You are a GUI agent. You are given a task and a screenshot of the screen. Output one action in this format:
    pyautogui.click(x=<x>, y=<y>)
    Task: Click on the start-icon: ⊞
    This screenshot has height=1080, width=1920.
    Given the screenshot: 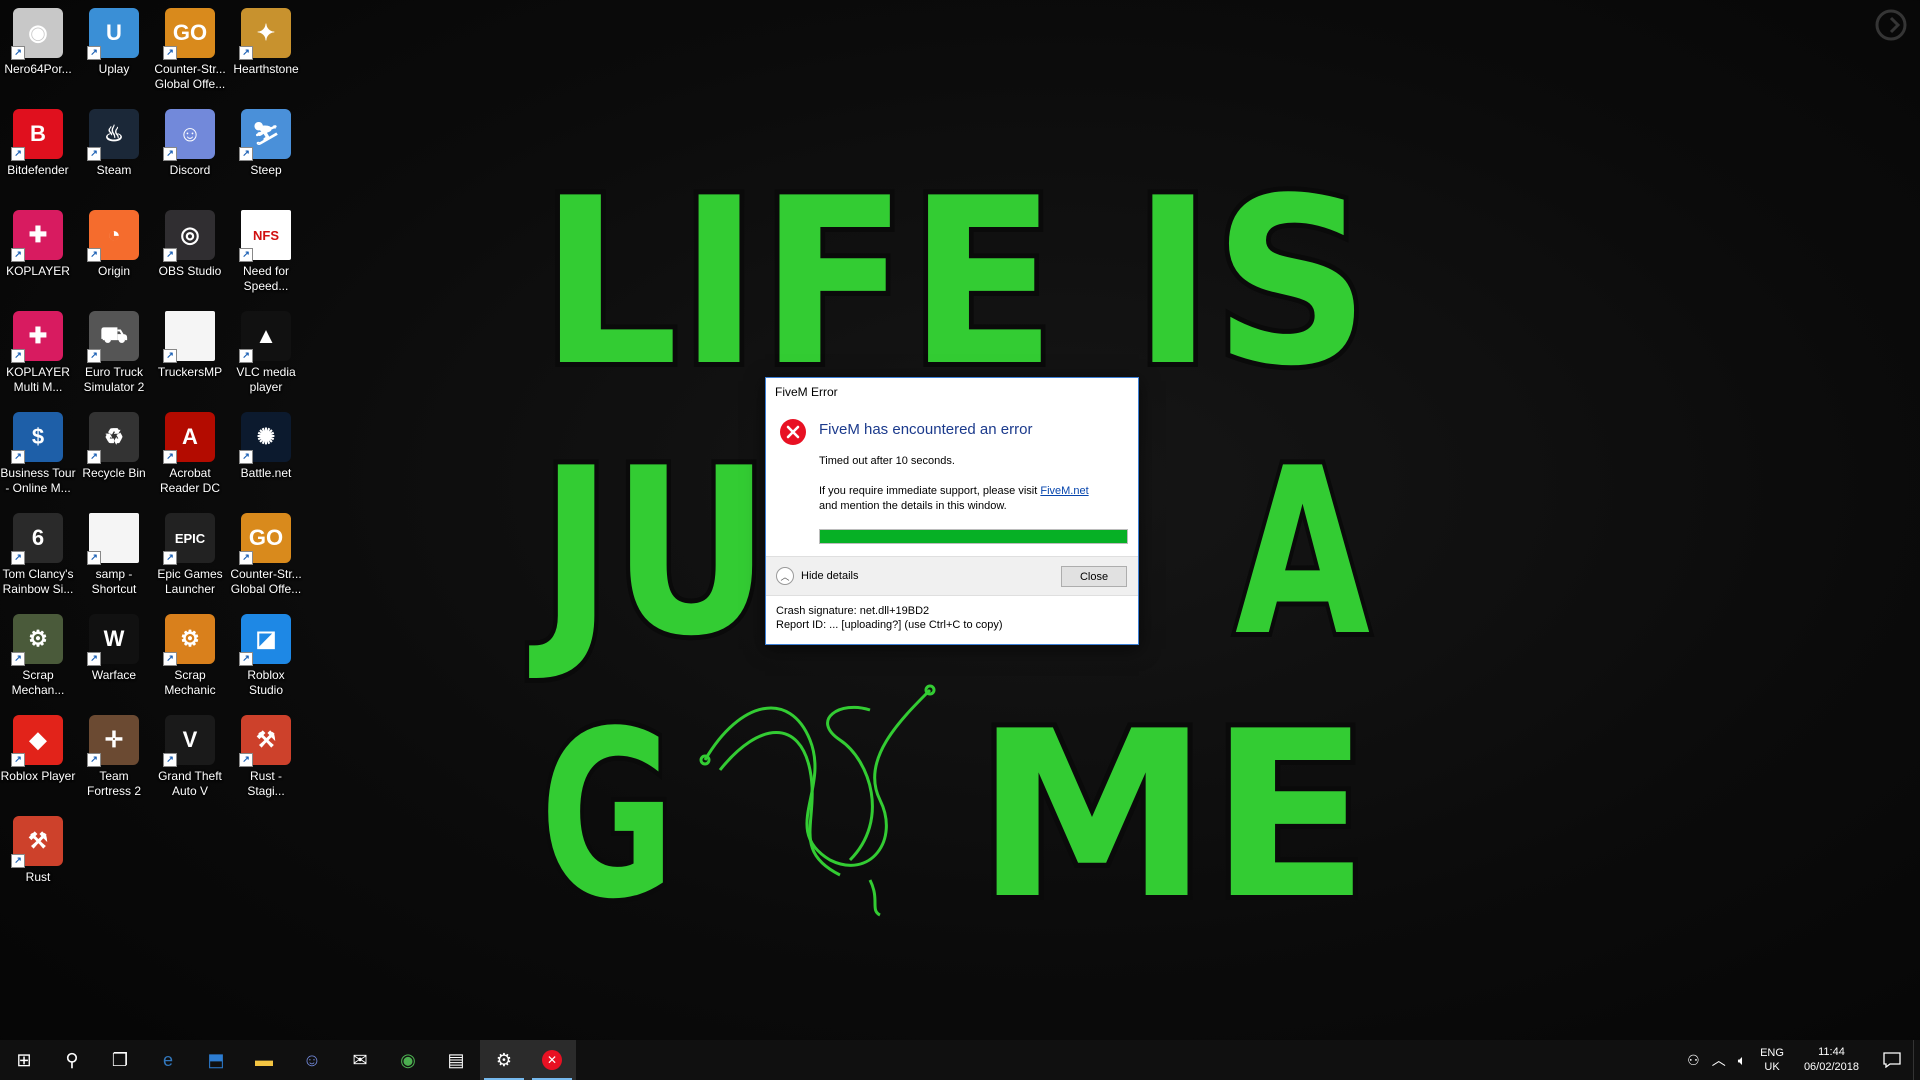 What is the action you would take?
    pyautogui.click(x=24, y=1059)
    